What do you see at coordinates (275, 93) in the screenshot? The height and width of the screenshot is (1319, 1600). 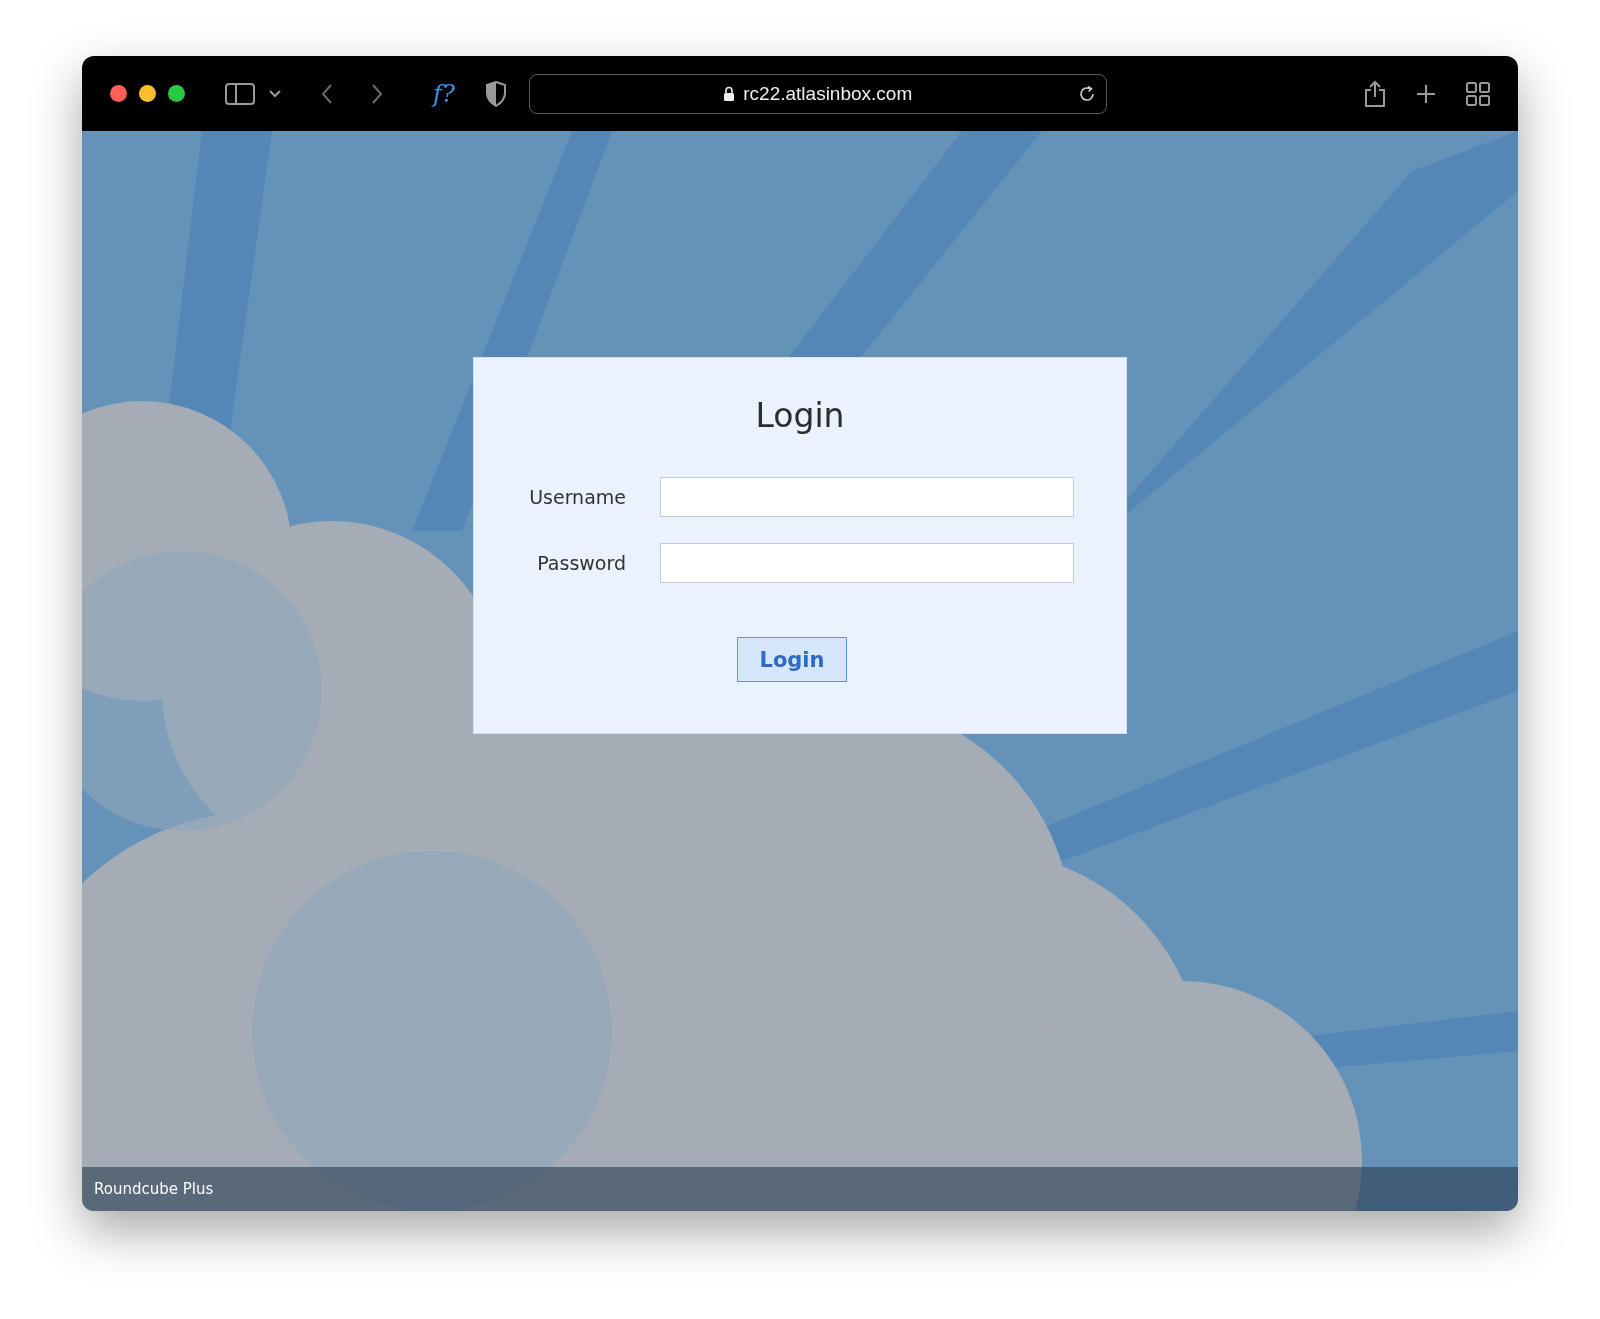 I see `chevron-down-icon` at bounding box center [275, 93].